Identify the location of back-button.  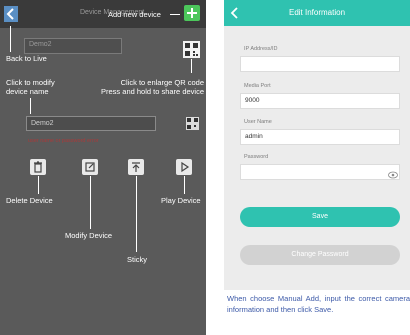
(11, 14).